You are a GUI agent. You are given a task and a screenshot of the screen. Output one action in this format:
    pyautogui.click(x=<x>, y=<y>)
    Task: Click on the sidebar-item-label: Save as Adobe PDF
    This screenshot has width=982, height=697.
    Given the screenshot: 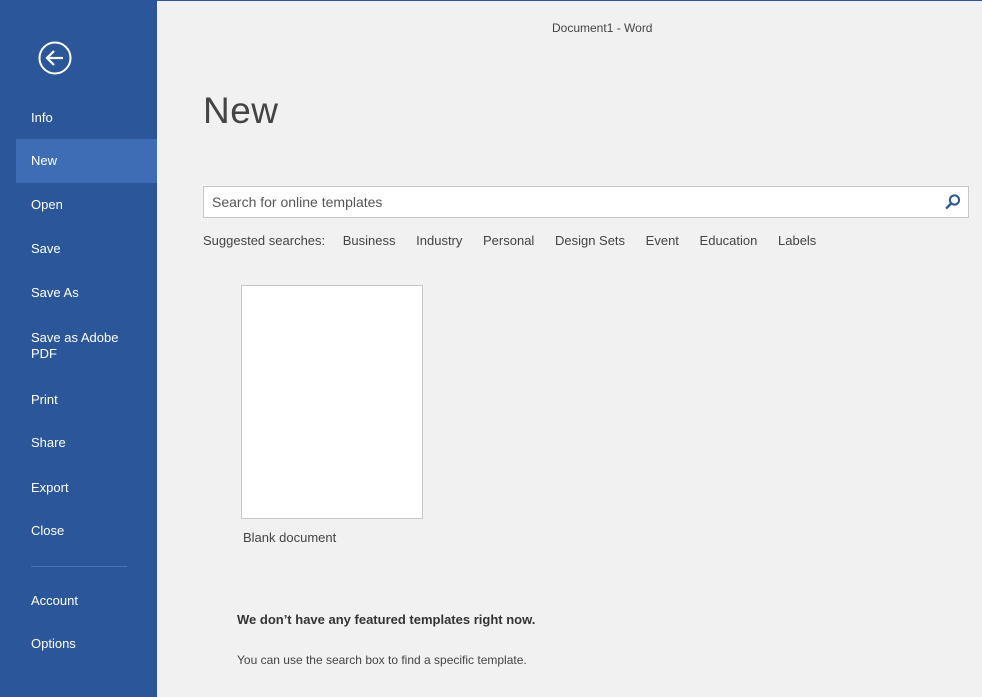 What is the action you would take?
    pyautogui.click(x=75, y=345)
    